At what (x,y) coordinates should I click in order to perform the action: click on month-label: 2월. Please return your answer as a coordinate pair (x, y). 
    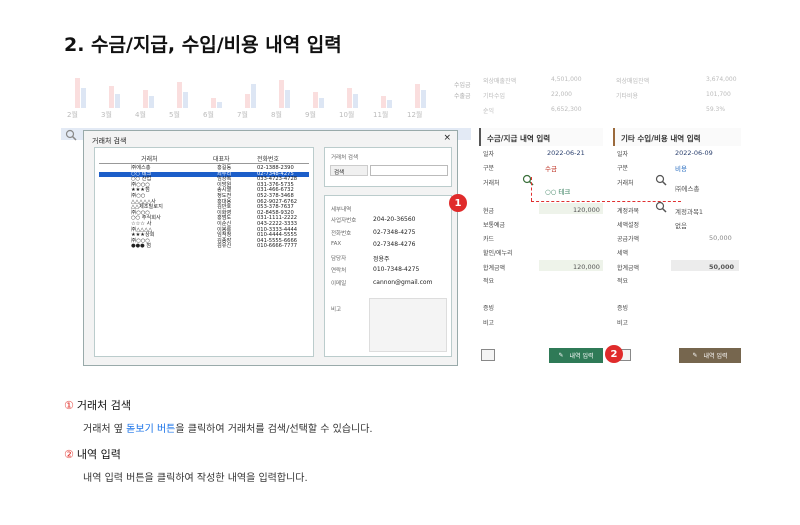
    Looking at the image, I should click on (72, 115).